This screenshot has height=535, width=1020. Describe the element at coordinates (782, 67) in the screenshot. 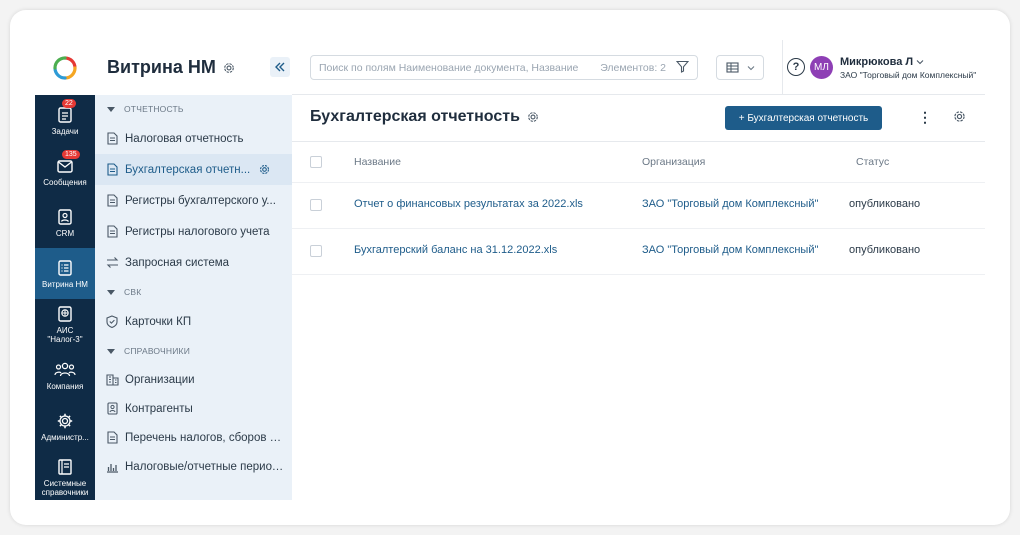

I see `divider` at that location.